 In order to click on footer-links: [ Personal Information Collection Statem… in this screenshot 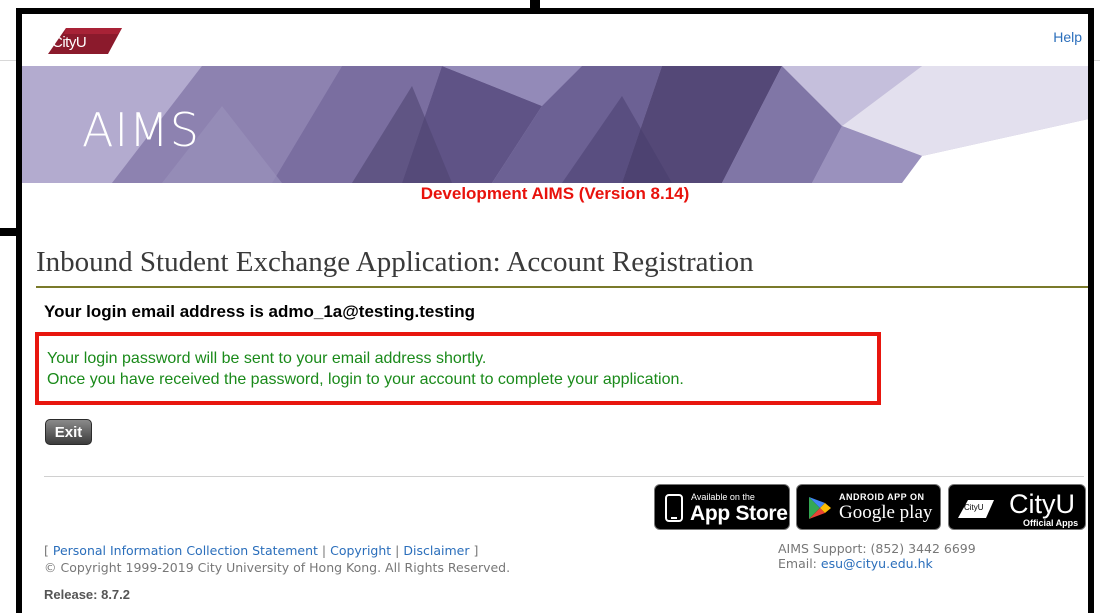, I will do `click(261, 550)`.